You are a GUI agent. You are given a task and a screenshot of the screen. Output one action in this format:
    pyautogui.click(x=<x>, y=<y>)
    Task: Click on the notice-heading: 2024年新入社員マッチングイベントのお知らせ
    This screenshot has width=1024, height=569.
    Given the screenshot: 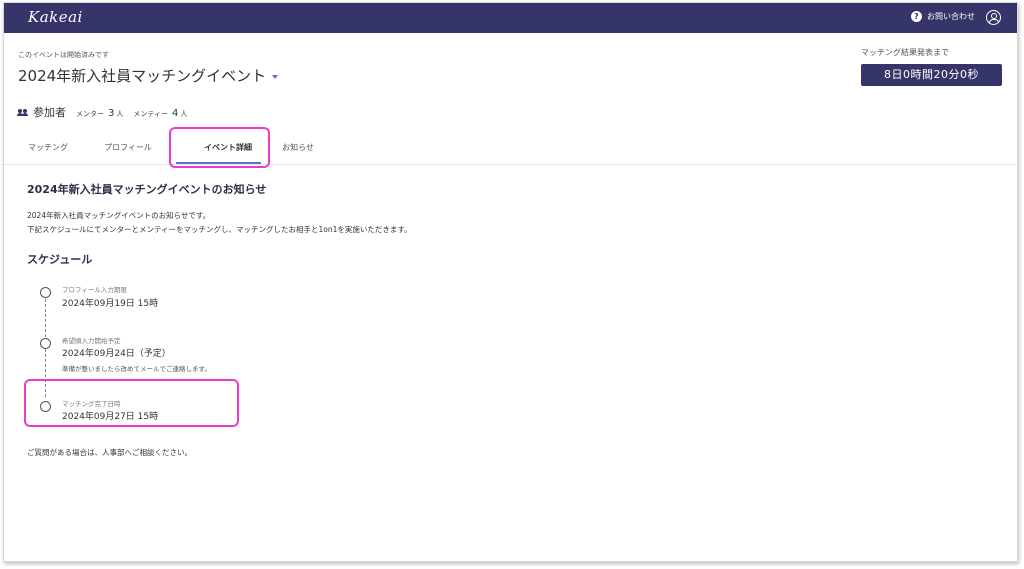 What is the action you would take?
    pyautogui.click(x=147, y=189)
    